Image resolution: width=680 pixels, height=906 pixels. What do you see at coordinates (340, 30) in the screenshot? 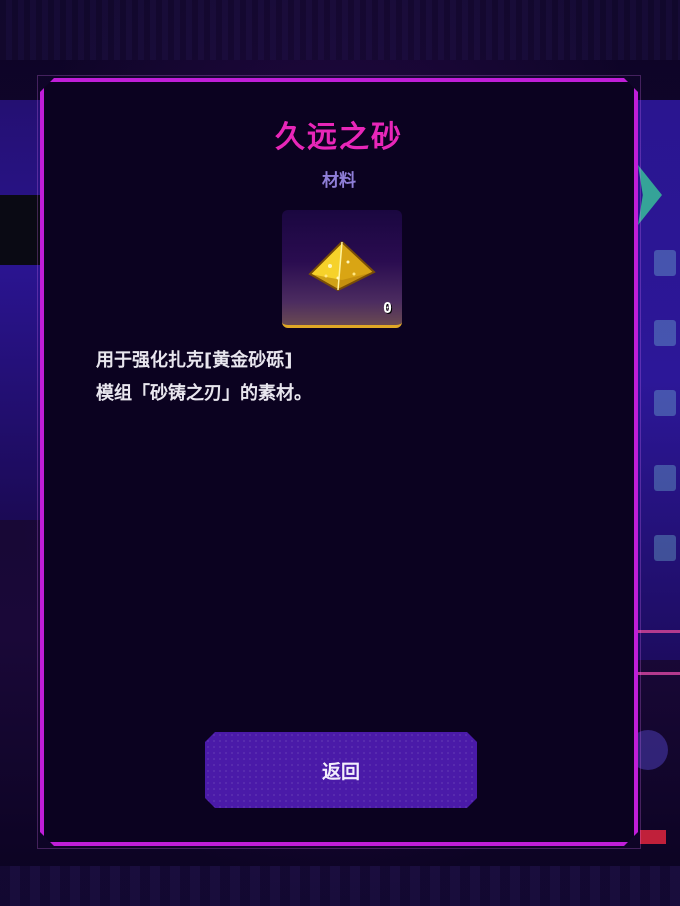
I see `background-top-band` at bounding box center [340, 30].